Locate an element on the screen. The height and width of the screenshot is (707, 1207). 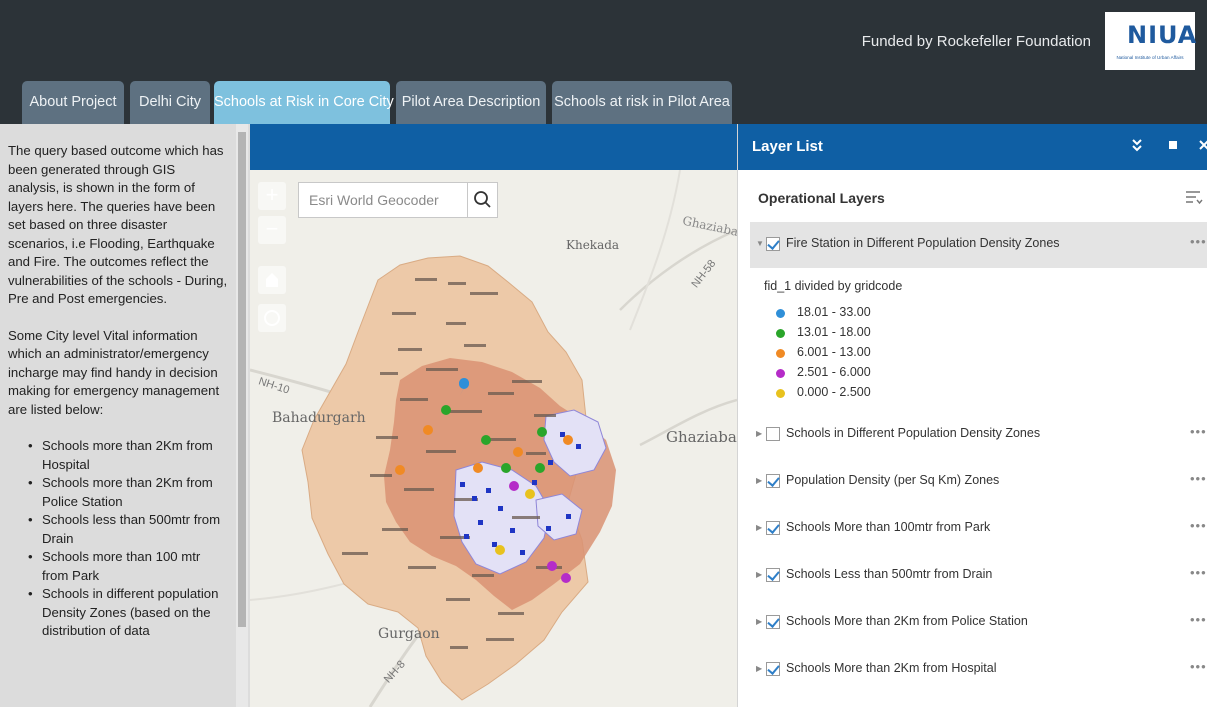
locate-icon is located at coordinates (272, 318).